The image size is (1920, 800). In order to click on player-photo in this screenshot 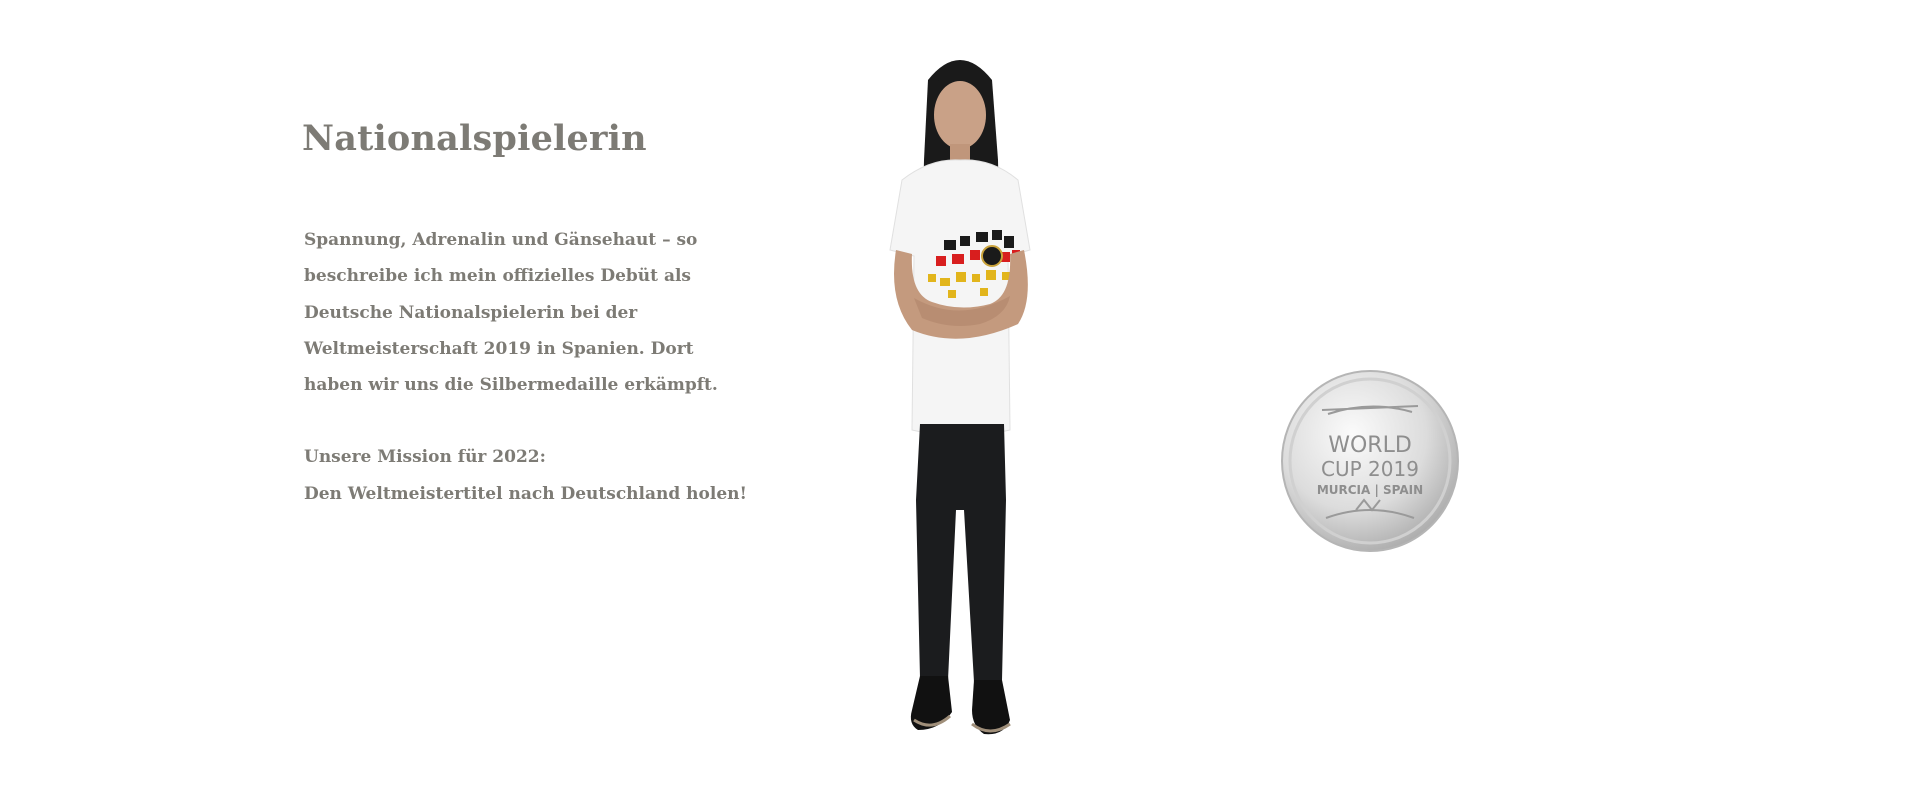, I will do `click(960, 397)`.